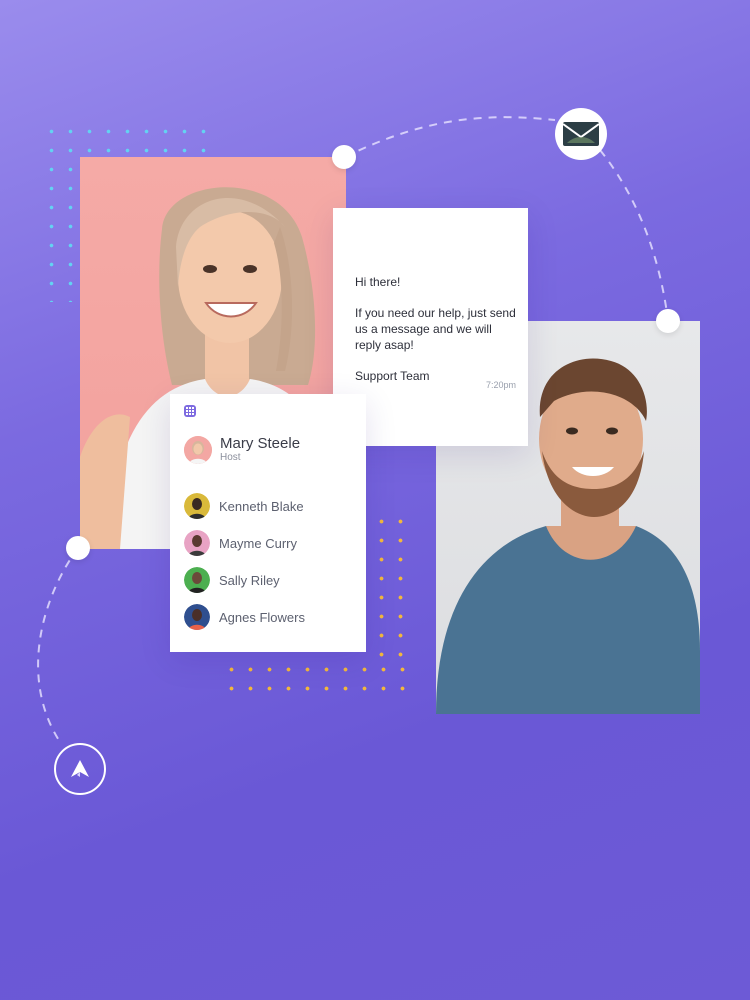  I want to click on envelope-badge, so click(581, 134).